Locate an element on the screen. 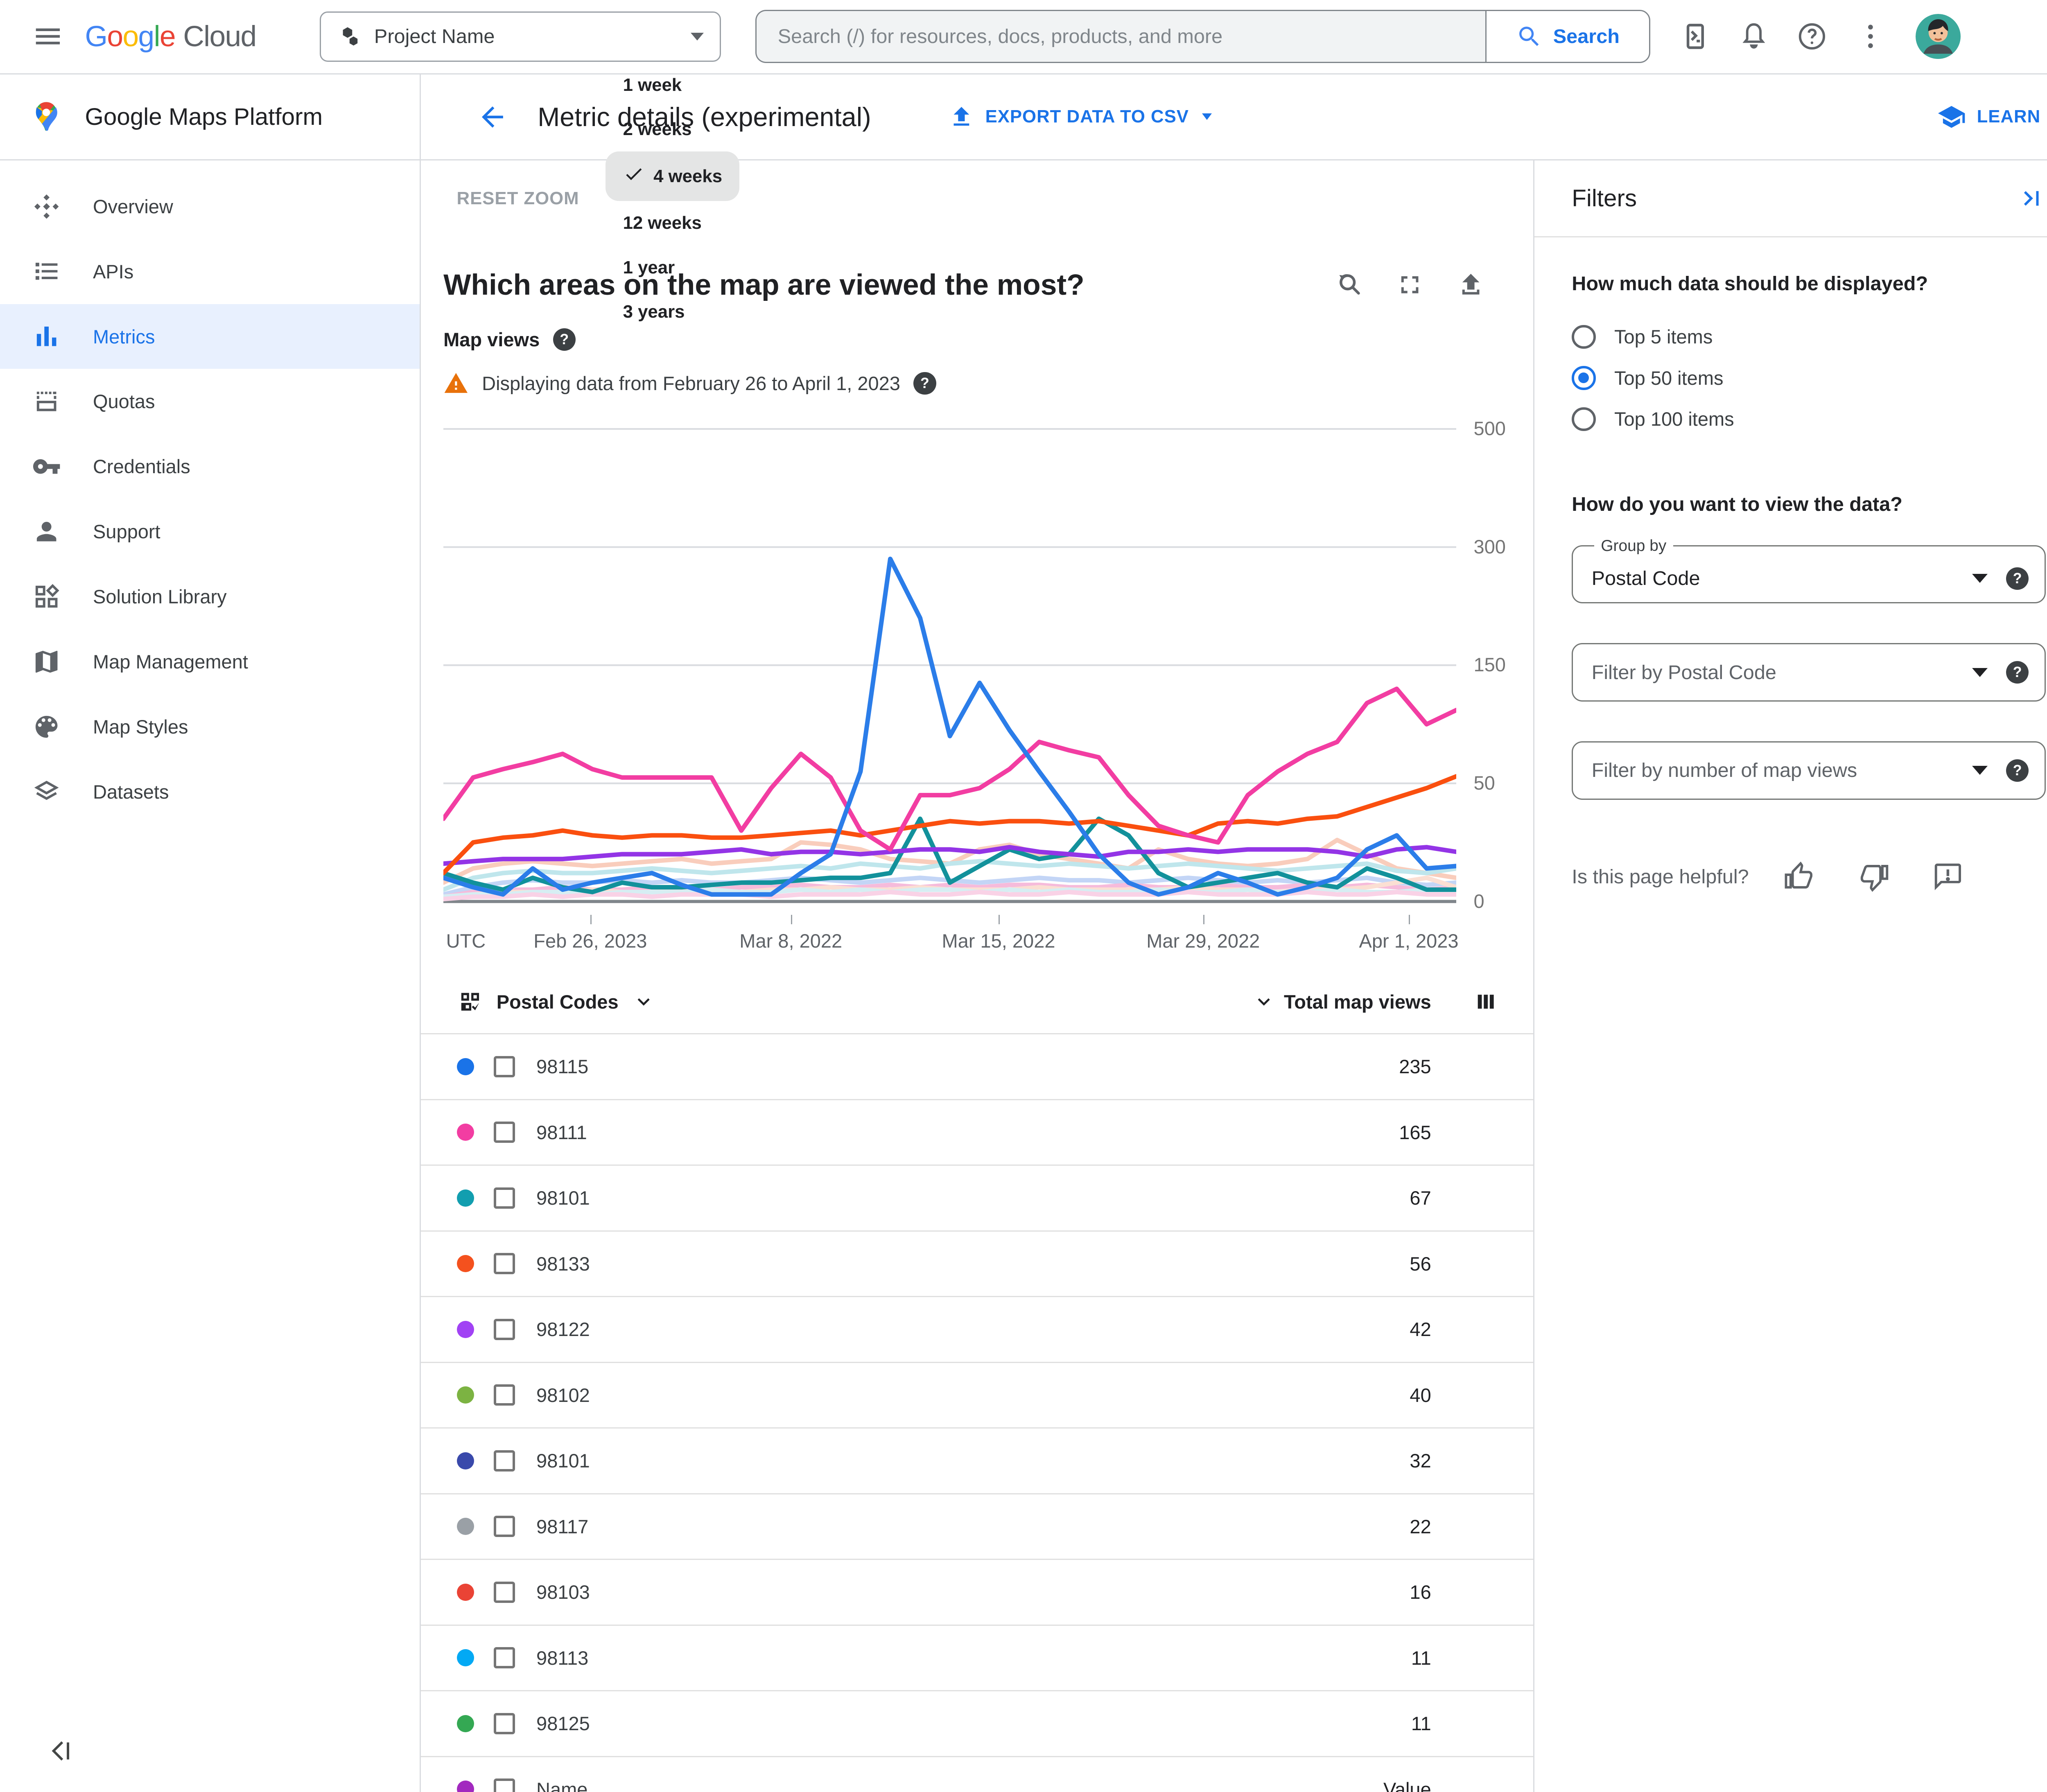 This screenshot has height=1792, width=2047. group-by-label: Group by is located at coordinates (1634, 546).